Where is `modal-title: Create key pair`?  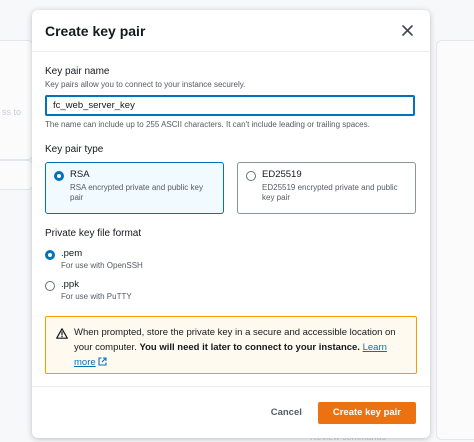 modal-title: Create key pair is located at coordinates (95, 30).